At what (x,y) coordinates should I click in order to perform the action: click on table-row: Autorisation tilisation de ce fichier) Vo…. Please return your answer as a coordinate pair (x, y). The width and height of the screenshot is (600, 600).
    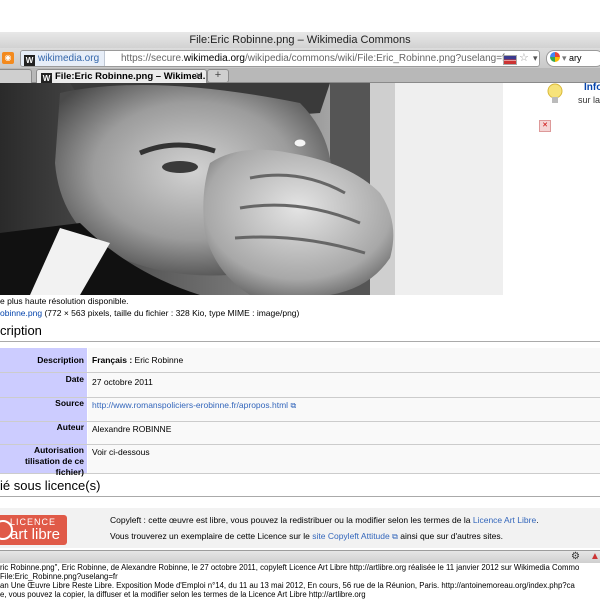
    Looking at the image, I should click on (300, 461).